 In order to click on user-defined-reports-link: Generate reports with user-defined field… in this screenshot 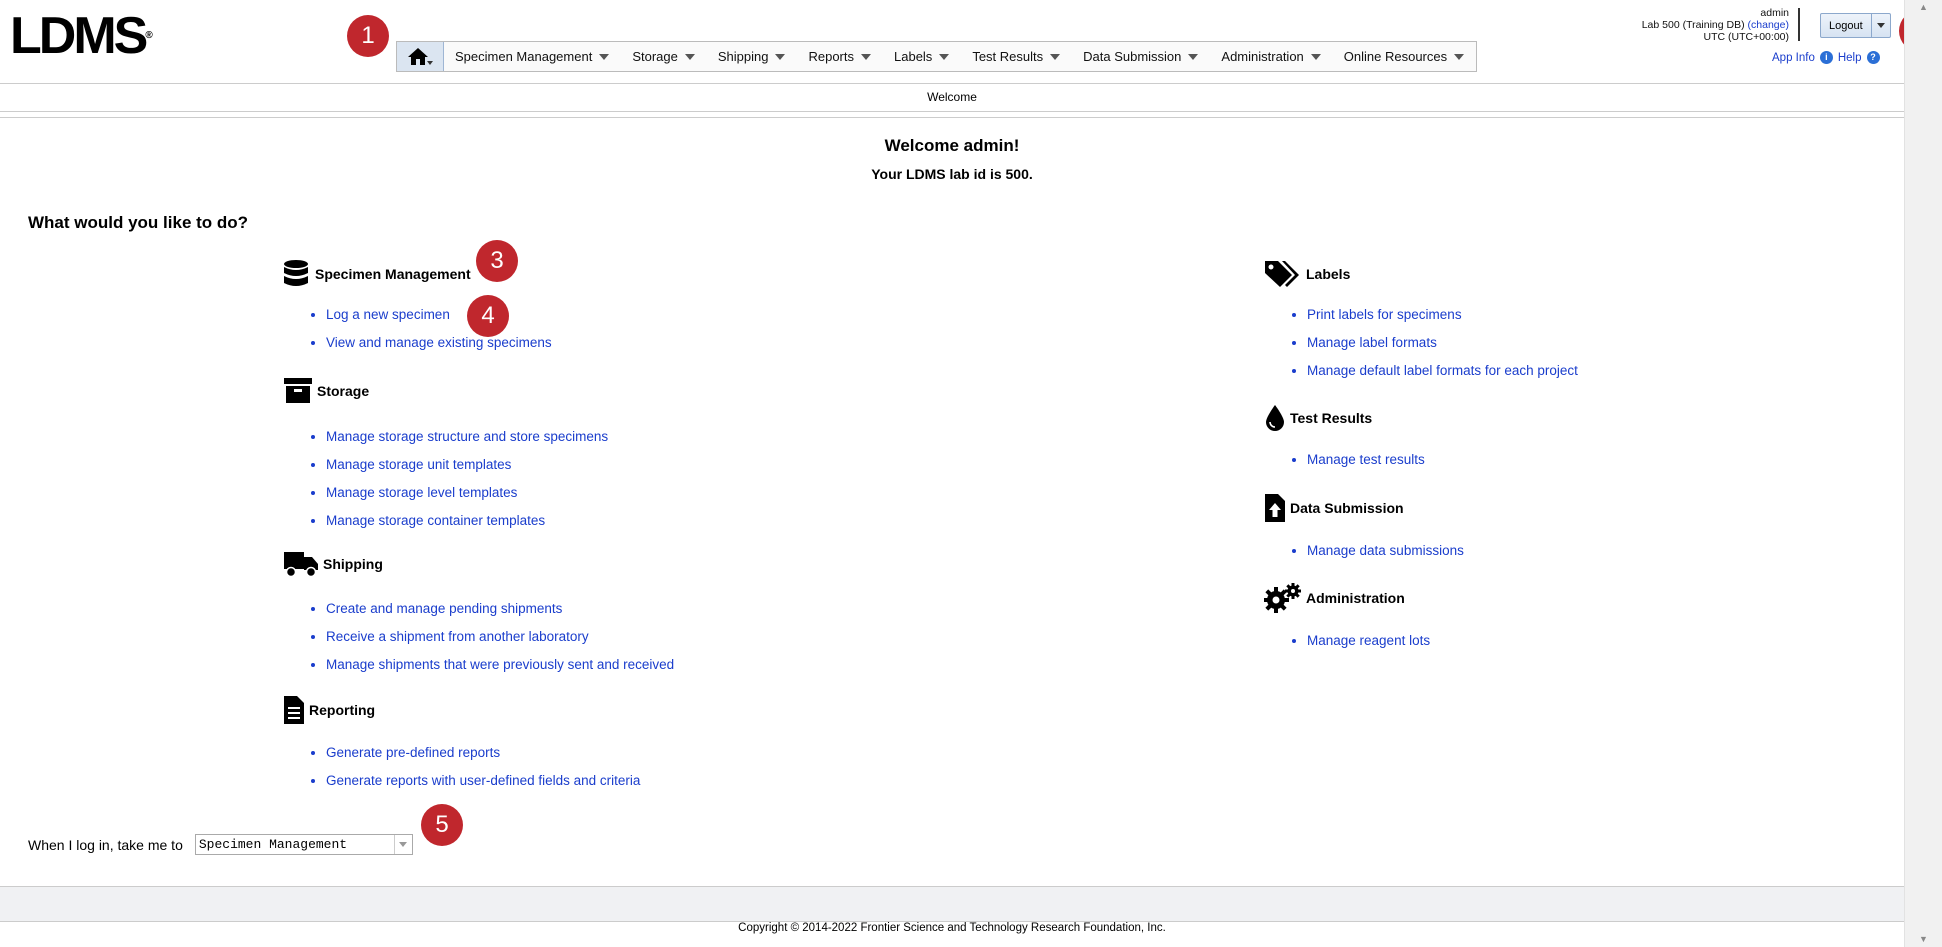, I will do `click(483, 780)`.